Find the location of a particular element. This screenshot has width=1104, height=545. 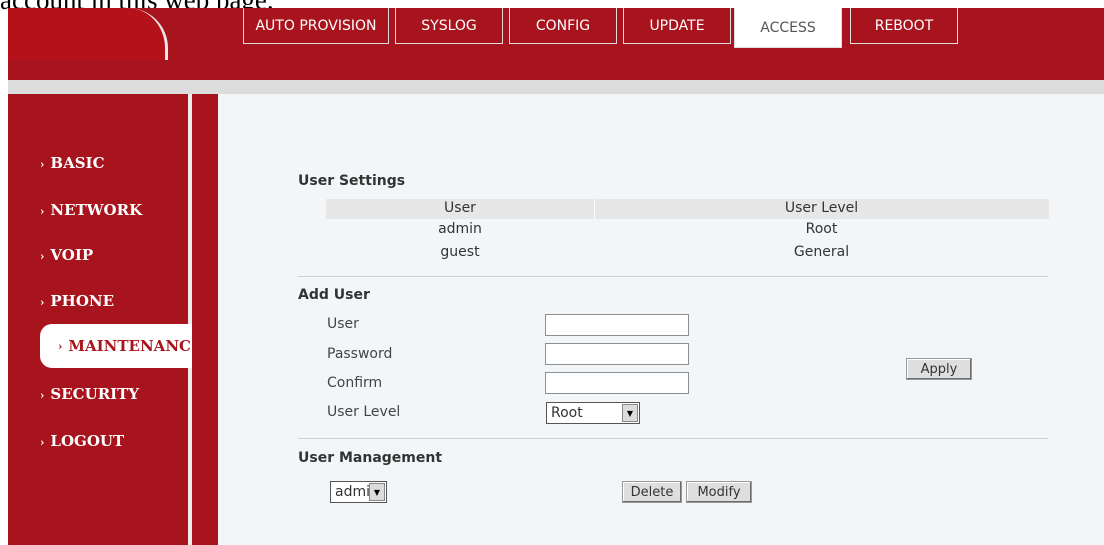

tab-access: ACCESS is located at coordinates (788, 28).